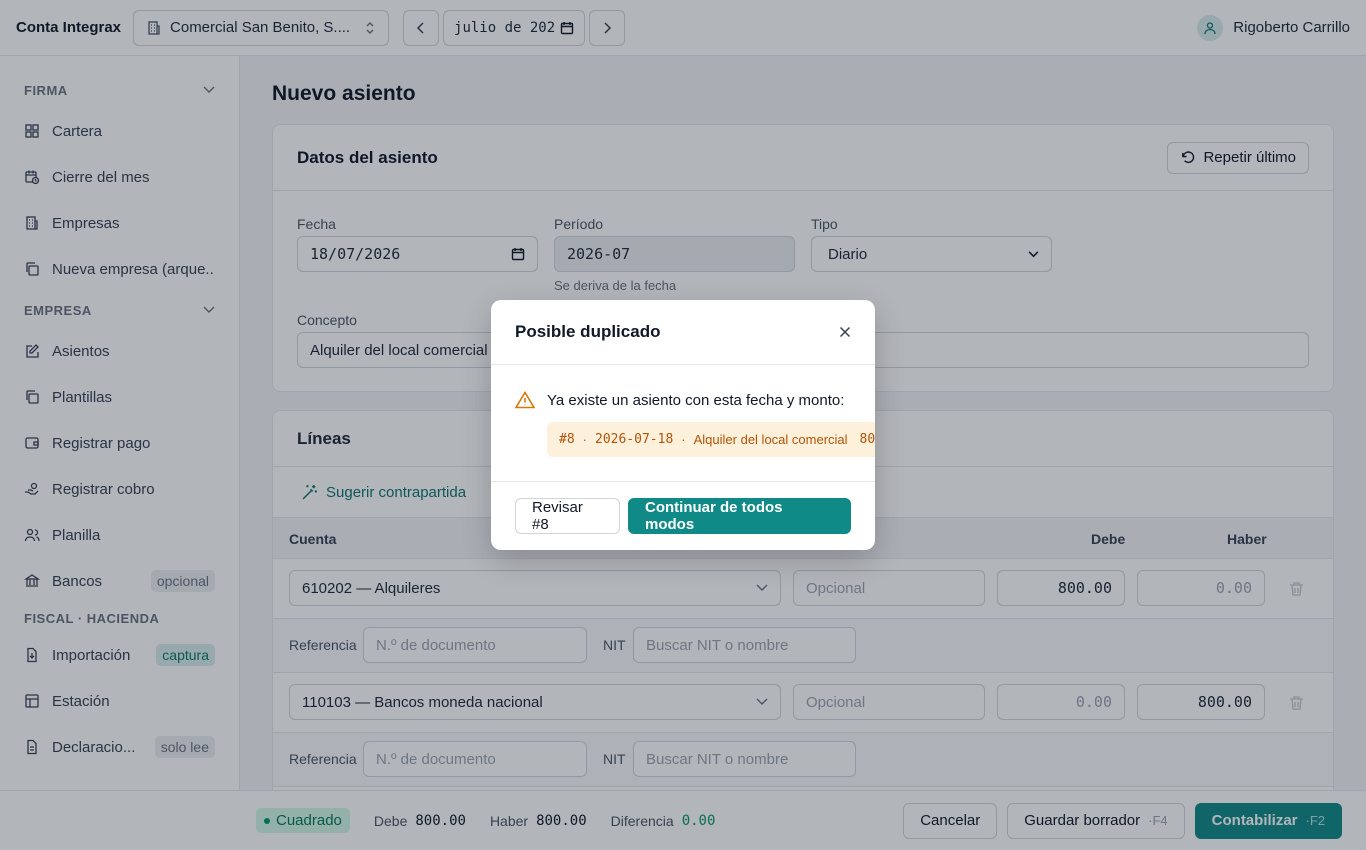 The height and width of the screenshot is (850, 1366). I want to click on warning-icon, so click(525, 400).